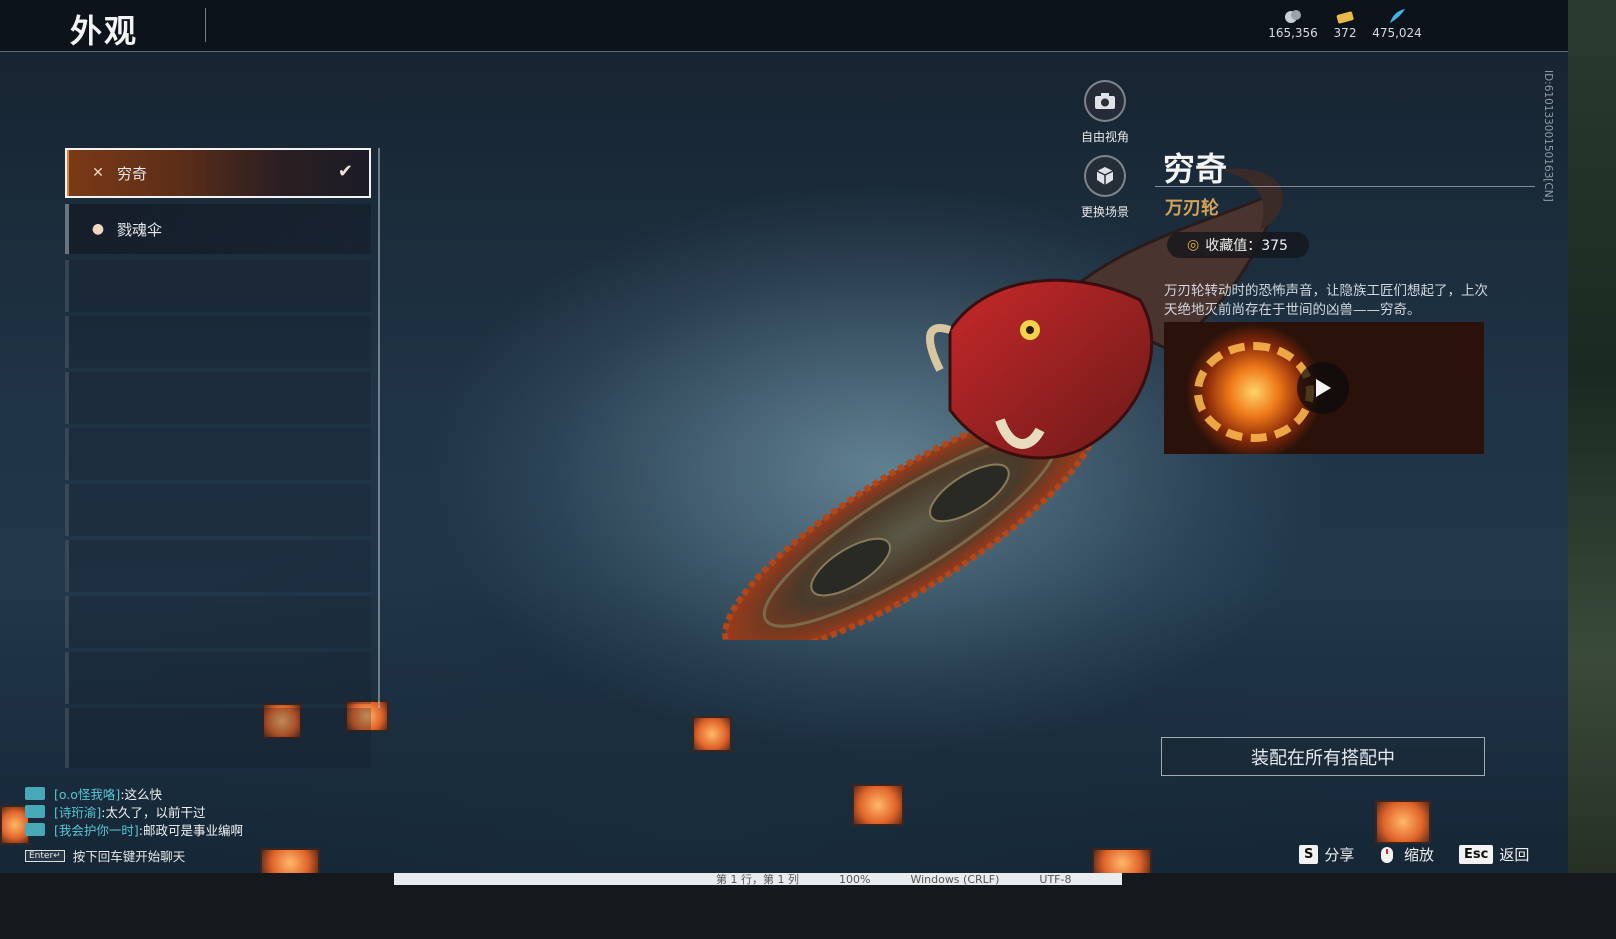 Image resolution: width=1616 pixels, height=939 pixels. Describe the element at coordinates (104, 31) in the screenshot. I see `page-title: 外观` at that location.